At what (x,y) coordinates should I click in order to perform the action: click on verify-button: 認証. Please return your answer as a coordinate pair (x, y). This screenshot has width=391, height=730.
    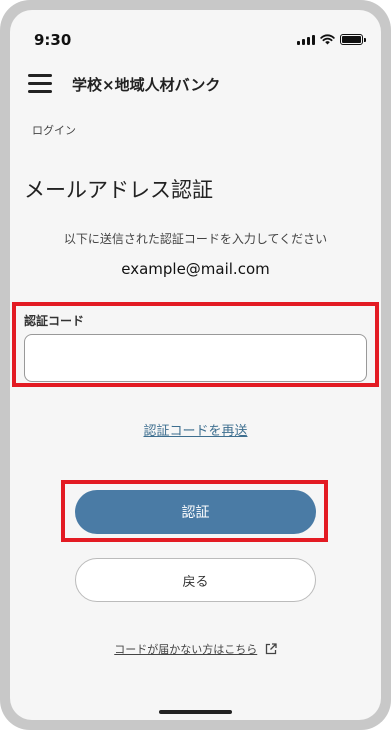
    Looking at the image, I should click on (195, 512).